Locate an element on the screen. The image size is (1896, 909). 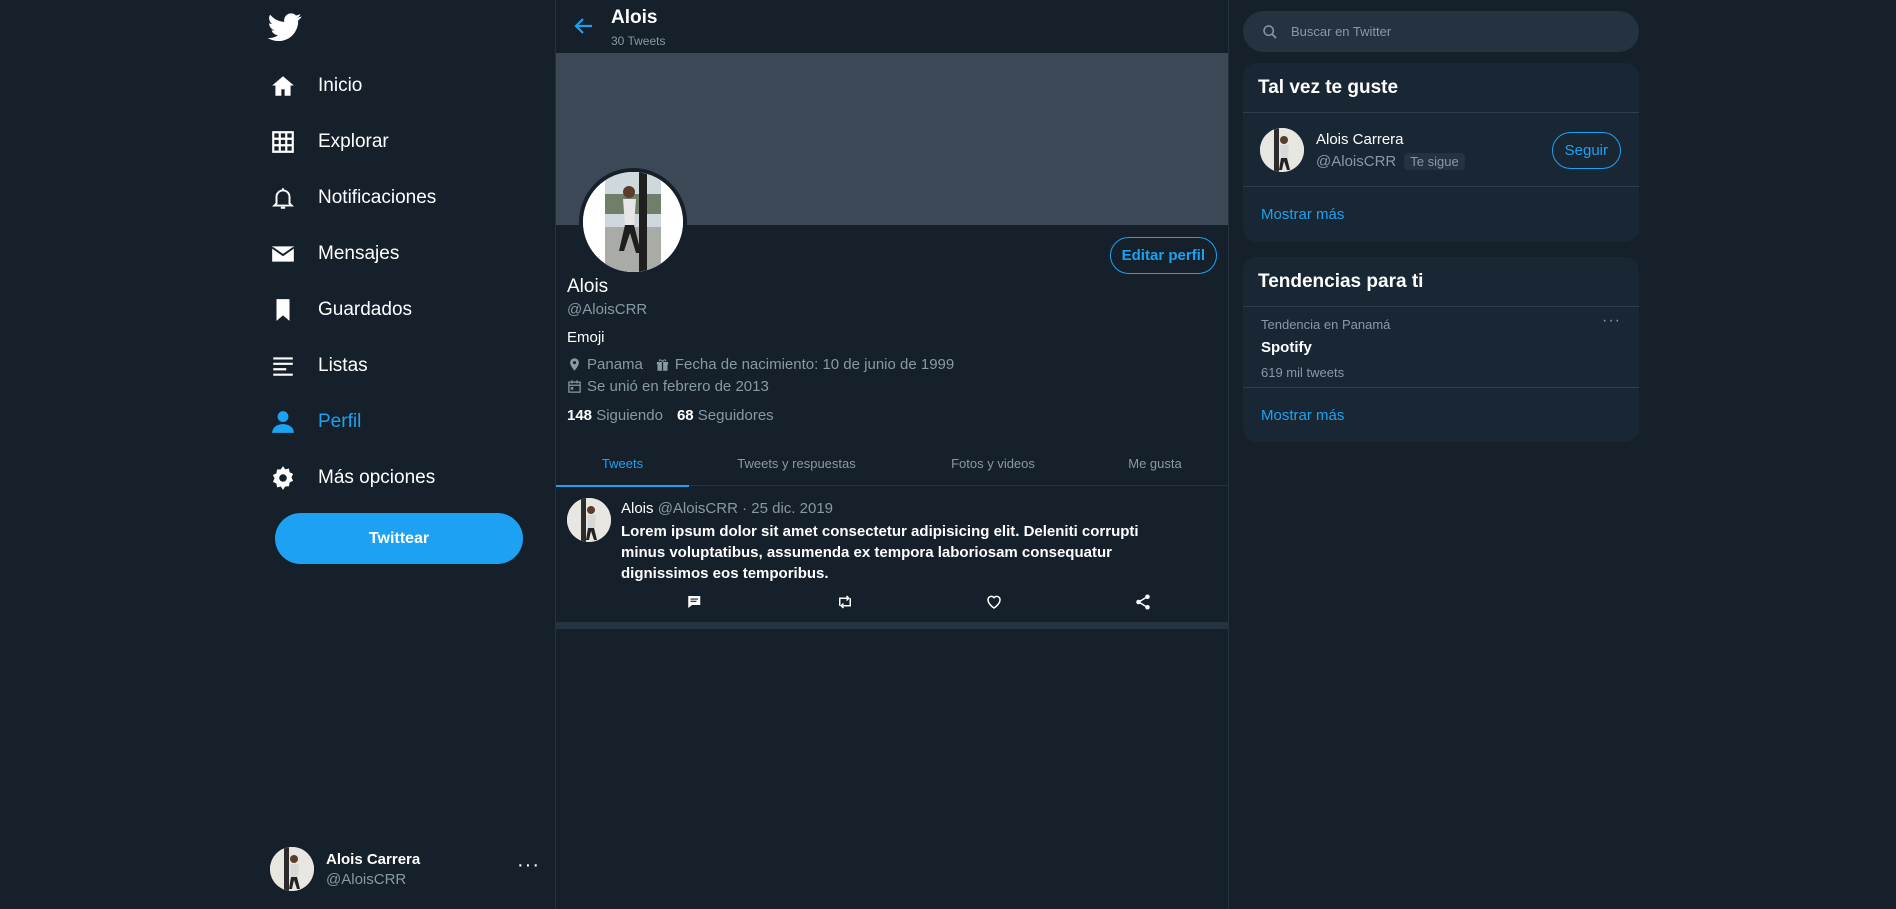
following-count: 148 is located at coordinates (580, 415).